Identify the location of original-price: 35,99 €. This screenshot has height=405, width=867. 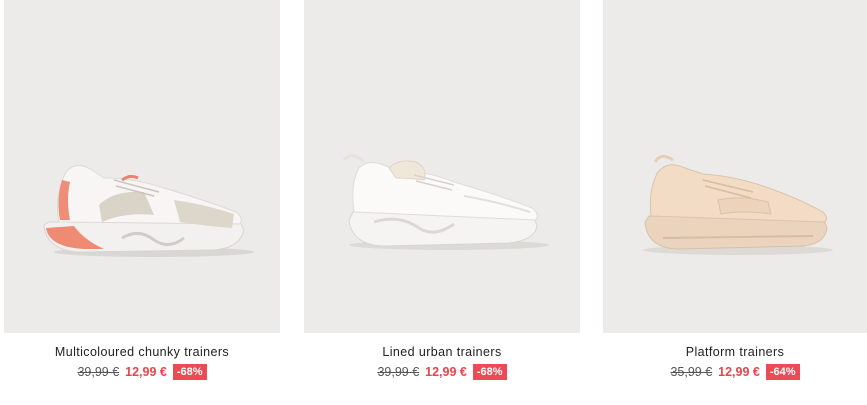
(691, 372).